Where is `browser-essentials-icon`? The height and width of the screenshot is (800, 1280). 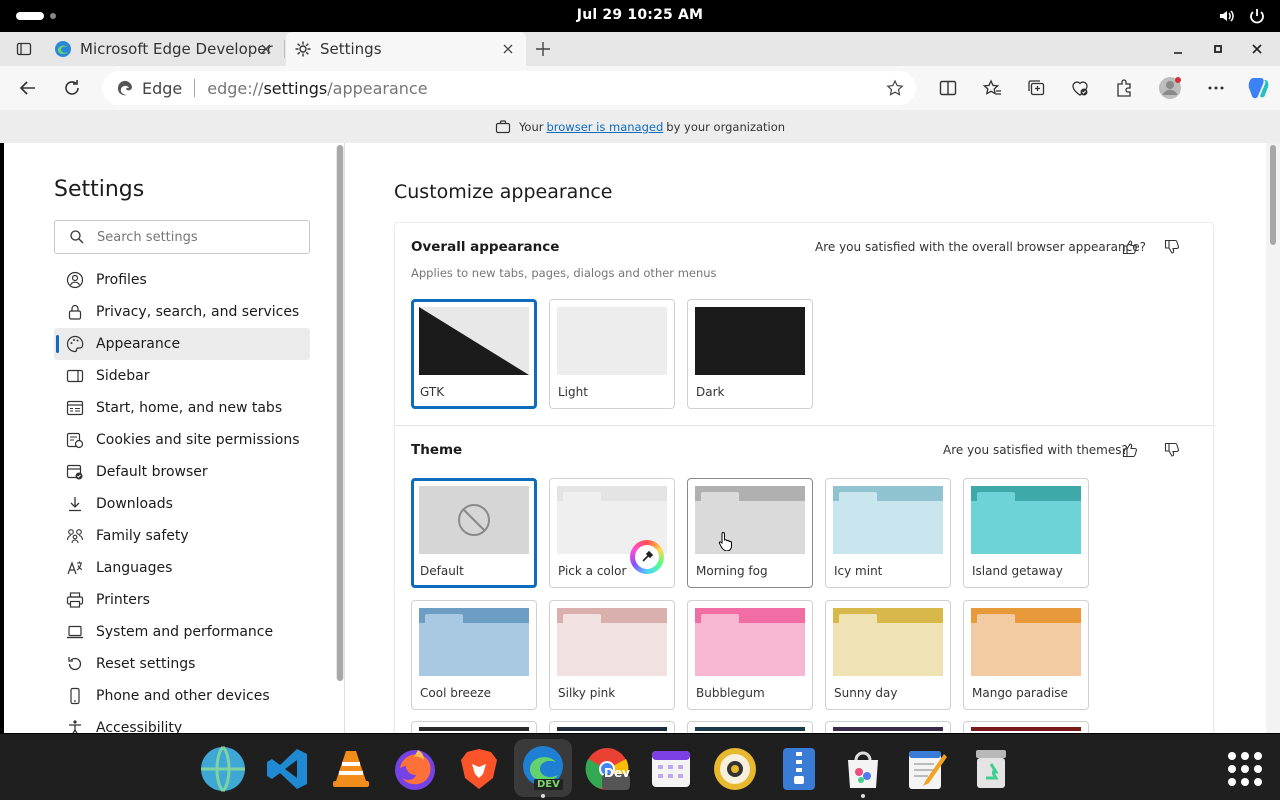 browser-essentials-icon is located at coordinates (1080, 88).